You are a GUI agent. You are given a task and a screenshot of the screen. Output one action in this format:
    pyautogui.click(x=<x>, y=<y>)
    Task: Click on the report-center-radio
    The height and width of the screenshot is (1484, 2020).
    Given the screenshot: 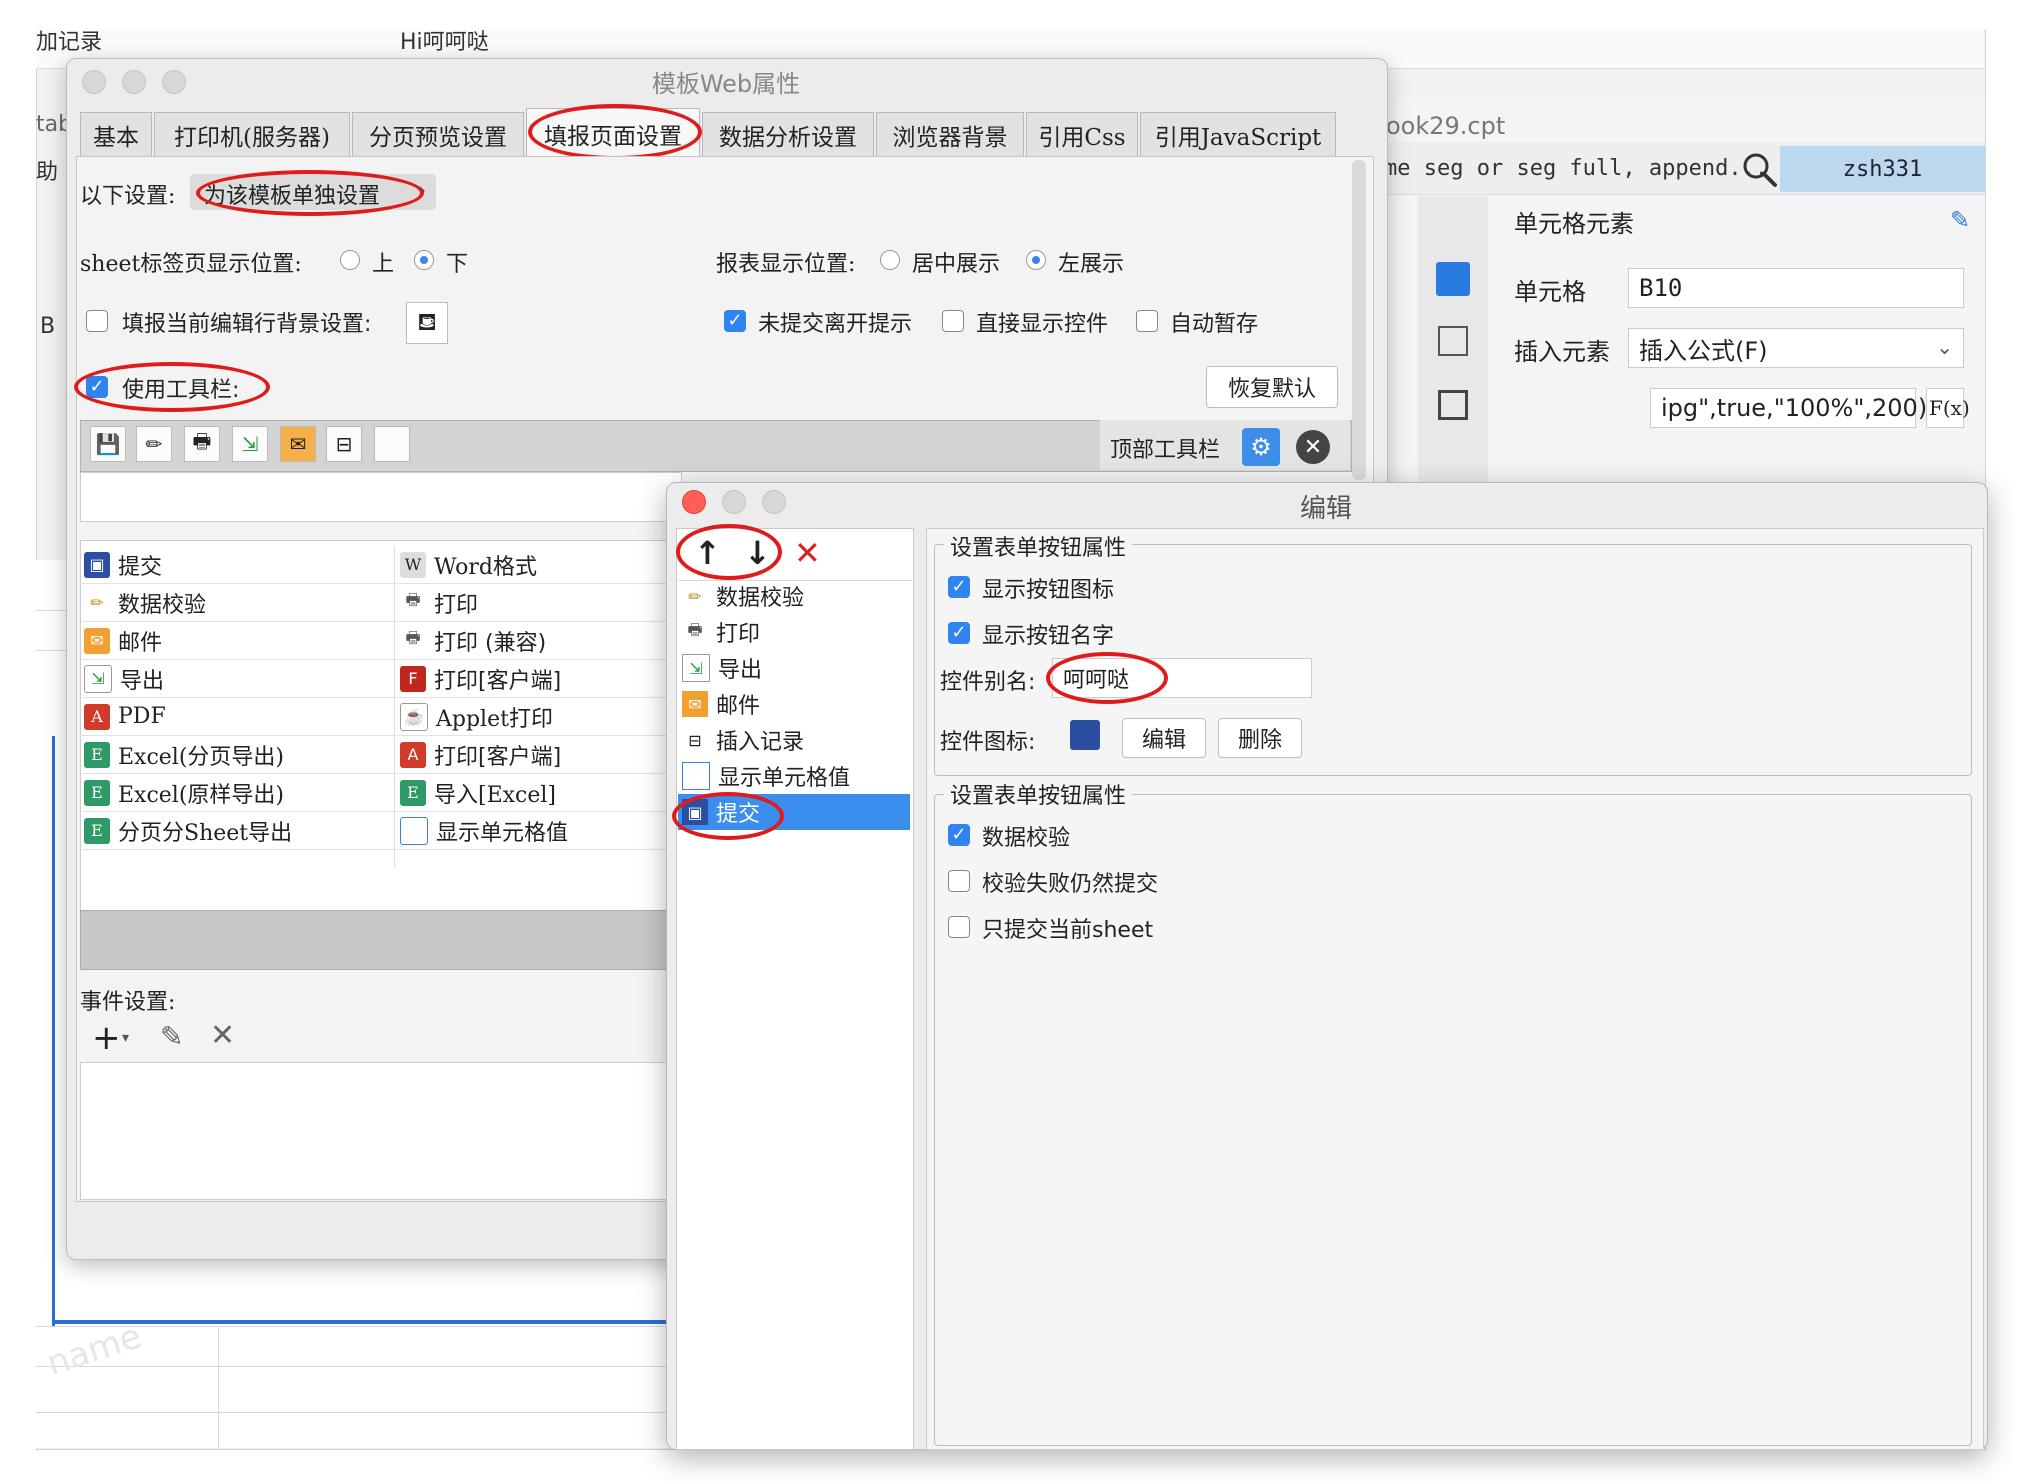 What is the action you would take?
    pyautogui.click(x=890, y=260)
    